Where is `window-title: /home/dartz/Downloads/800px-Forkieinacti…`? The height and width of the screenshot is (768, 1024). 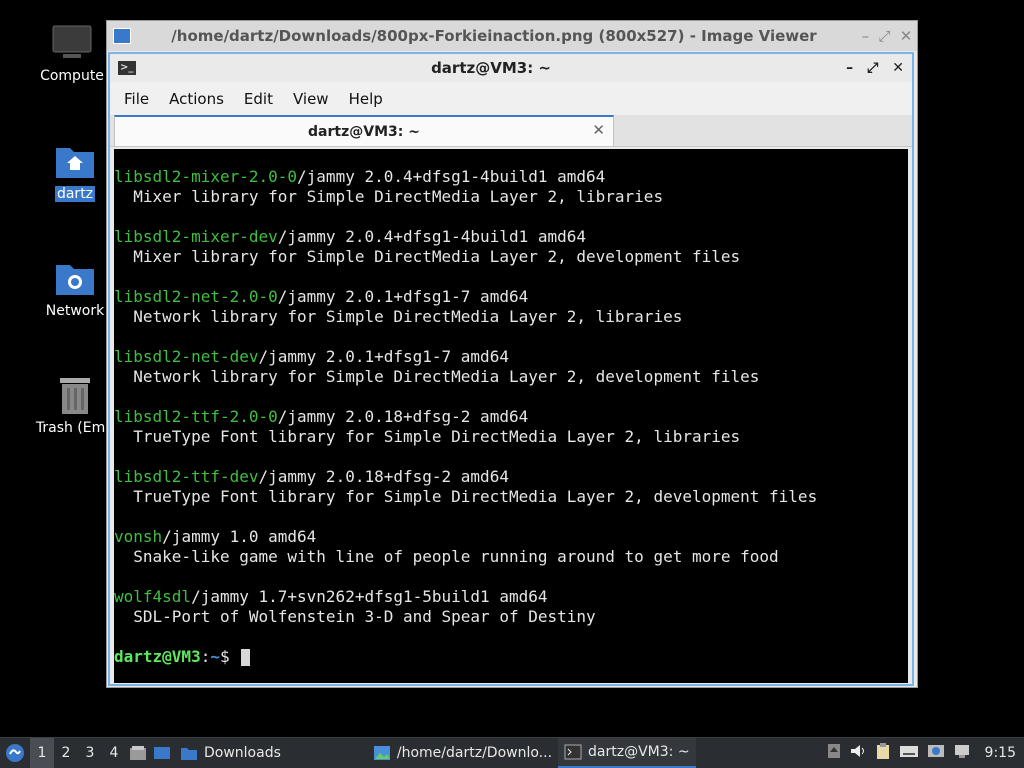
window-title: /home/dartz/Downloads/800px-Forkieinacti… is located at coordinates (494, 36).